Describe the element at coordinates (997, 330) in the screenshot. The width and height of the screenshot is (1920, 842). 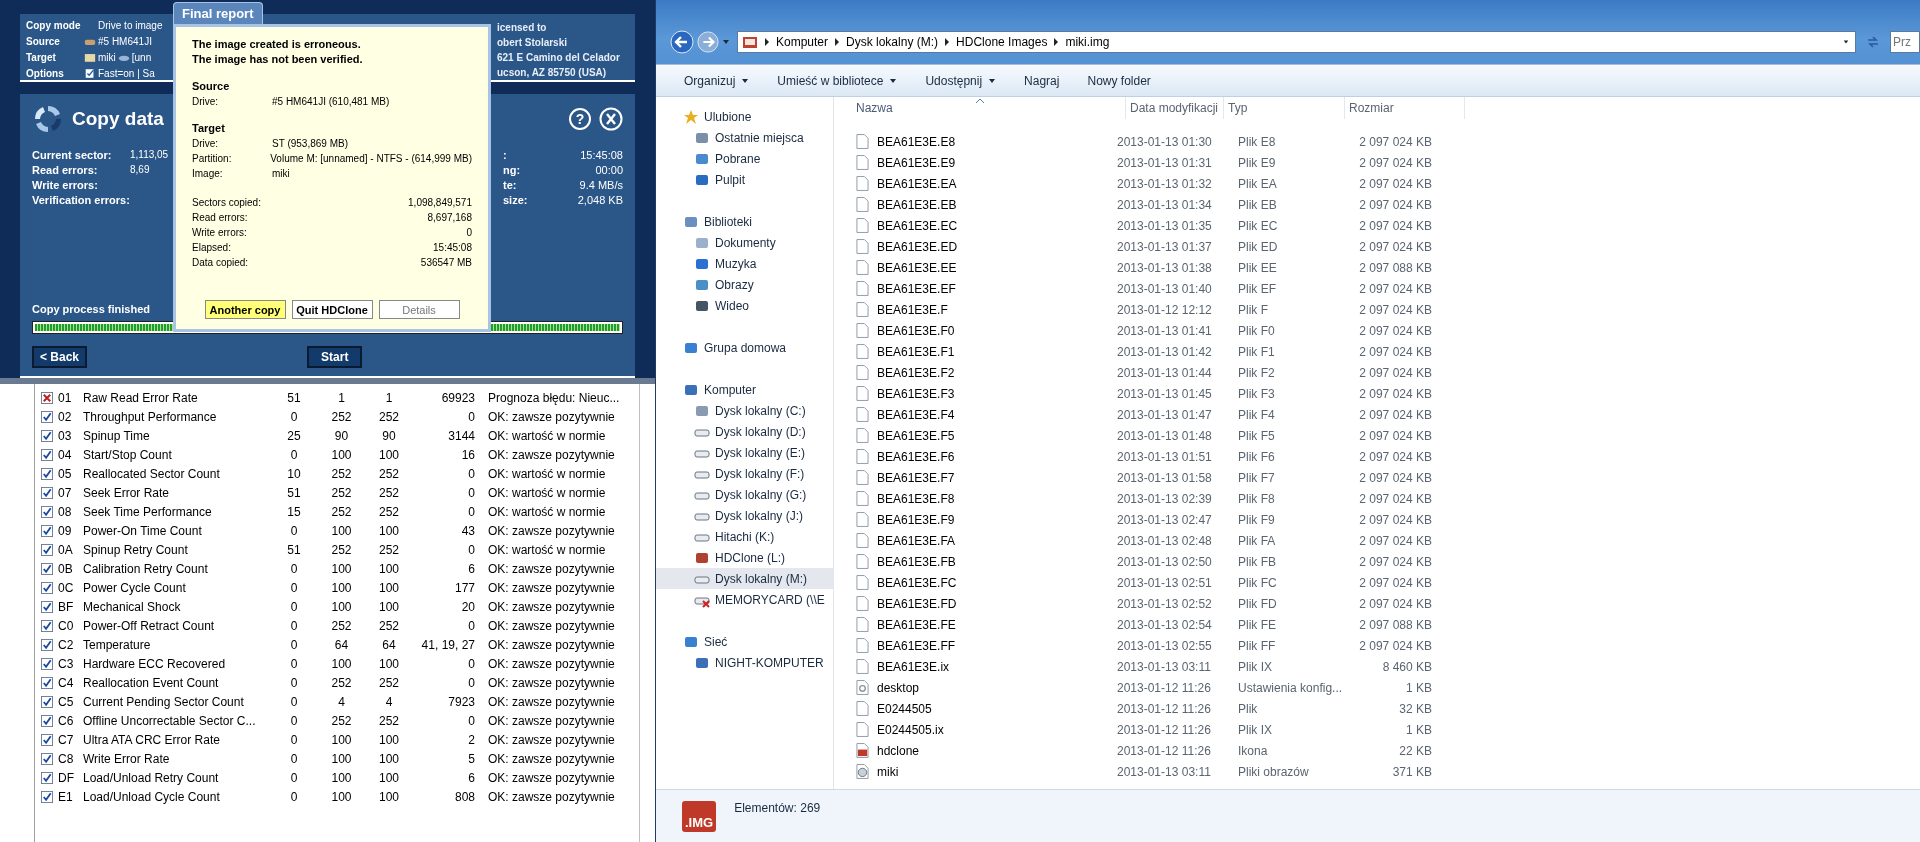
I see `file-name: BEA61E3E.F0` at that location.